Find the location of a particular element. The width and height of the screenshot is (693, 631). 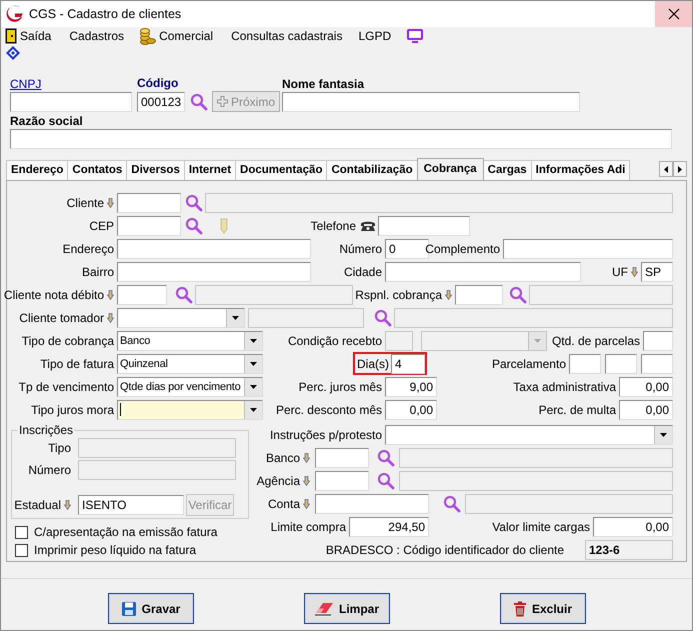

valor-limite-cargas-field: 0,00 is located at coordinates (633, 526).